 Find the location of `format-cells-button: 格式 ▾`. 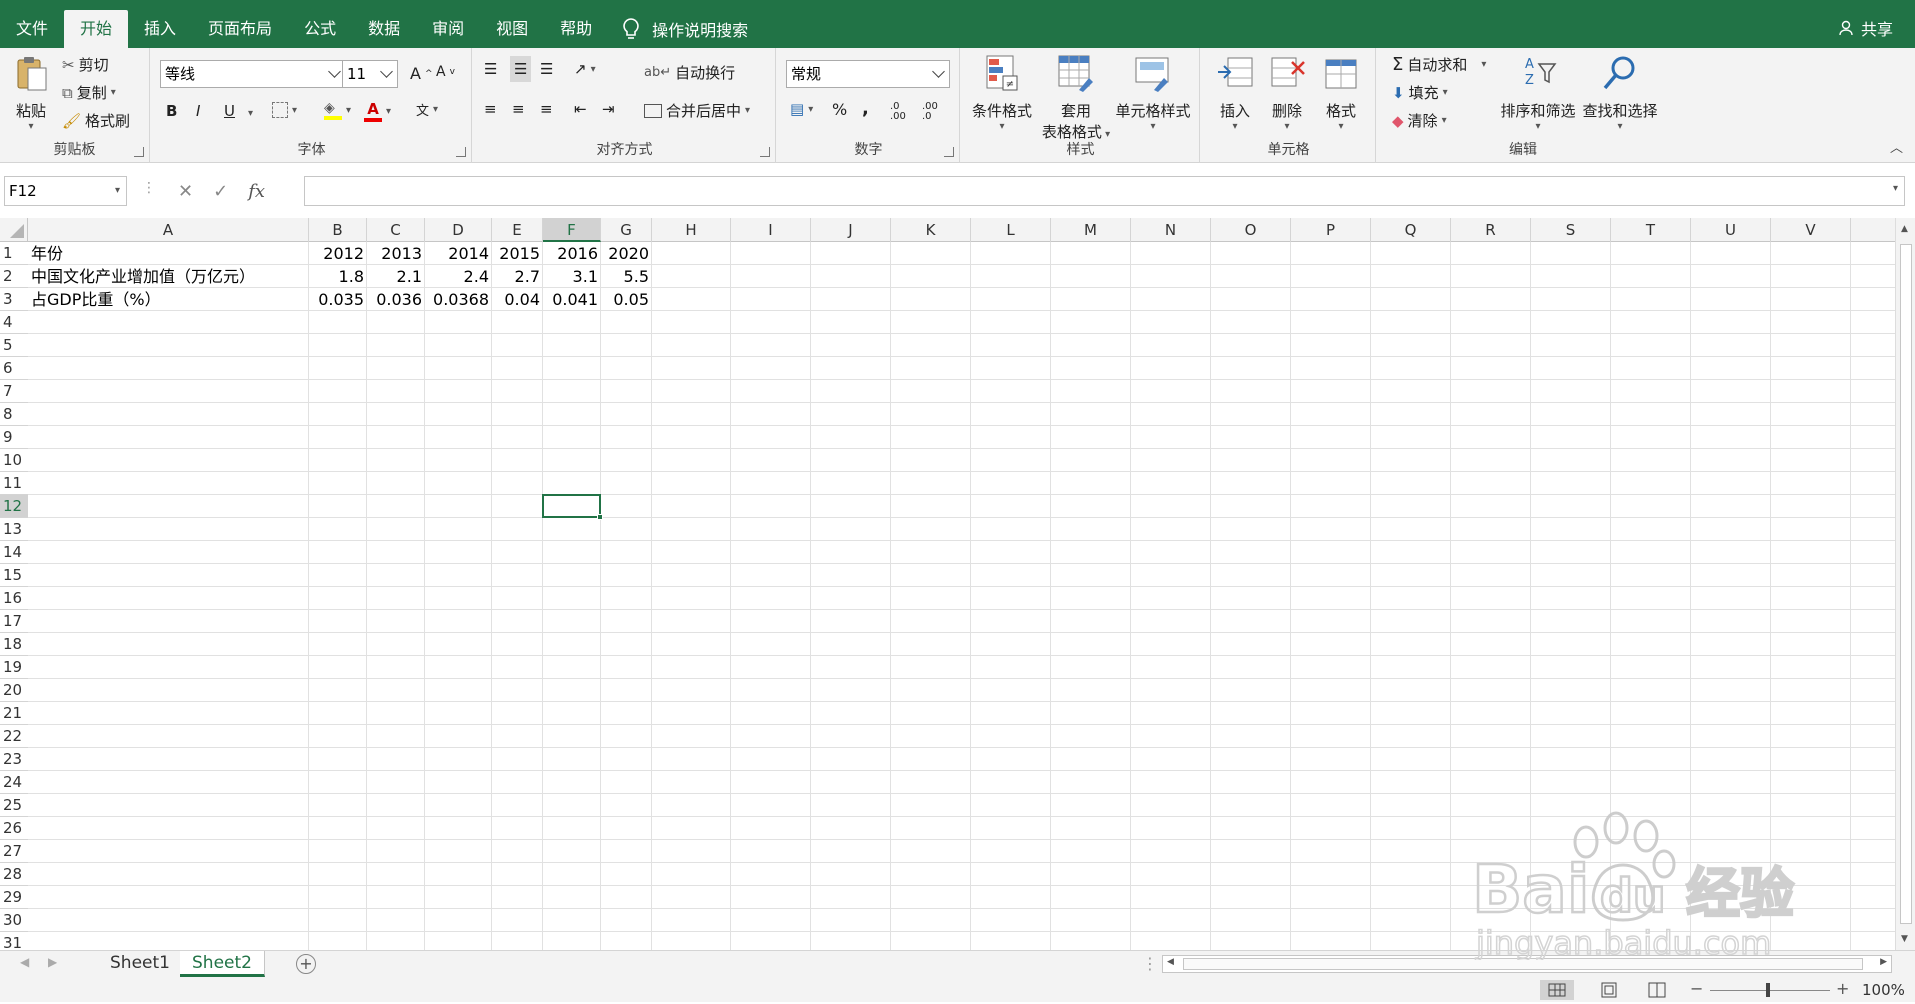

format-cells-button: 格式 ▾ is located at coordinates (1341, 93).